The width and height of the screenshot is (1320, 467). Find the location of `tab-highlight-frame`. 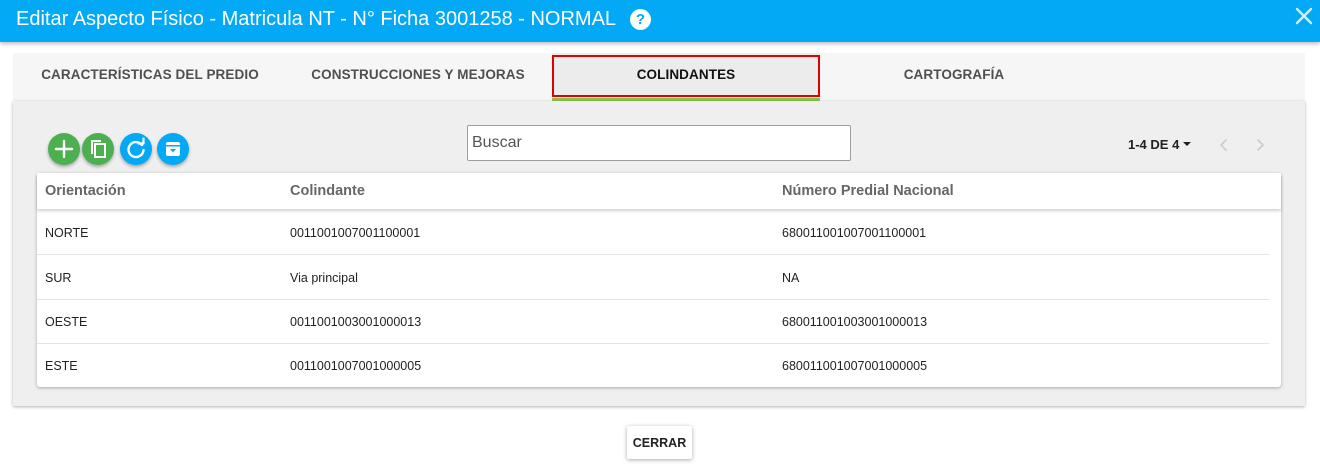

tab-highlight-frame is located at coordinates (686, 76).